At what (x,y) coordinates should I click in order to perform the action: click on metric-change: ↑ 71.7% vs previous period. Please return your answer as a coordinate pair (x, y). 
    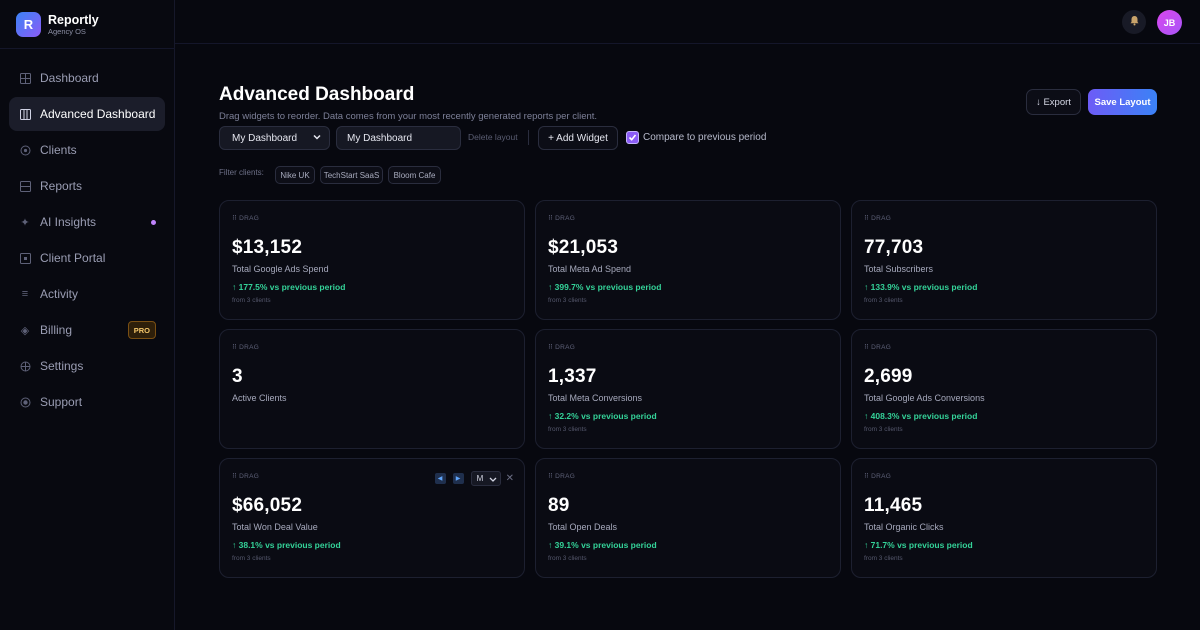
    Looking at the image, I should click on (918, 545).